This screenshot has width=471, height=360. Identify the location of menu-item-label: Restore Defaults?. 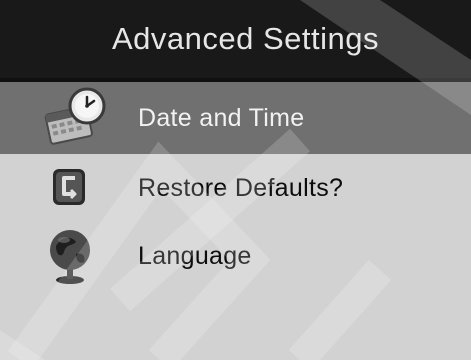
(241, 187).